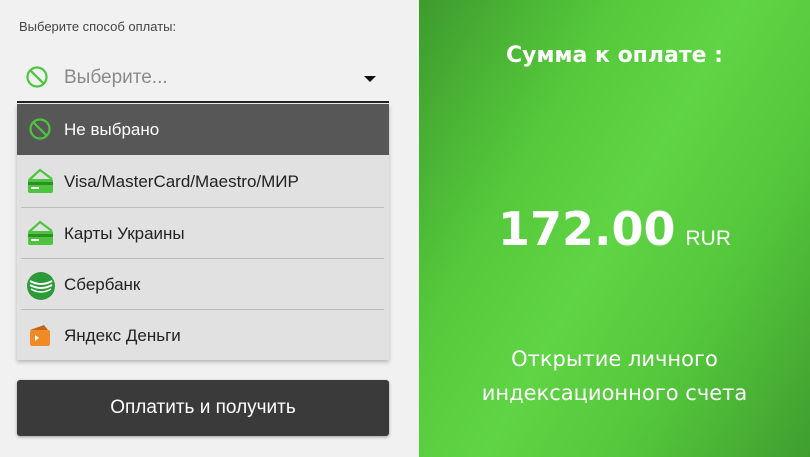 This screenshot has height=457, width=810. Describe the element at coordinates (112, 129) in the screenshot. I see `option-label: Не выбрано` at that location.